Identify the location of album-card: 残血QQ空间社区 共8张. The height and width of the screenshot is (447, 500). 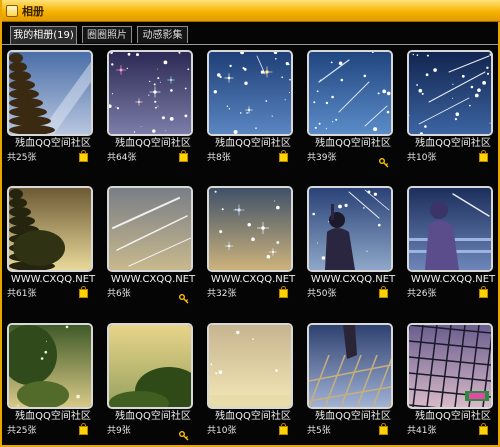
(253, 105).